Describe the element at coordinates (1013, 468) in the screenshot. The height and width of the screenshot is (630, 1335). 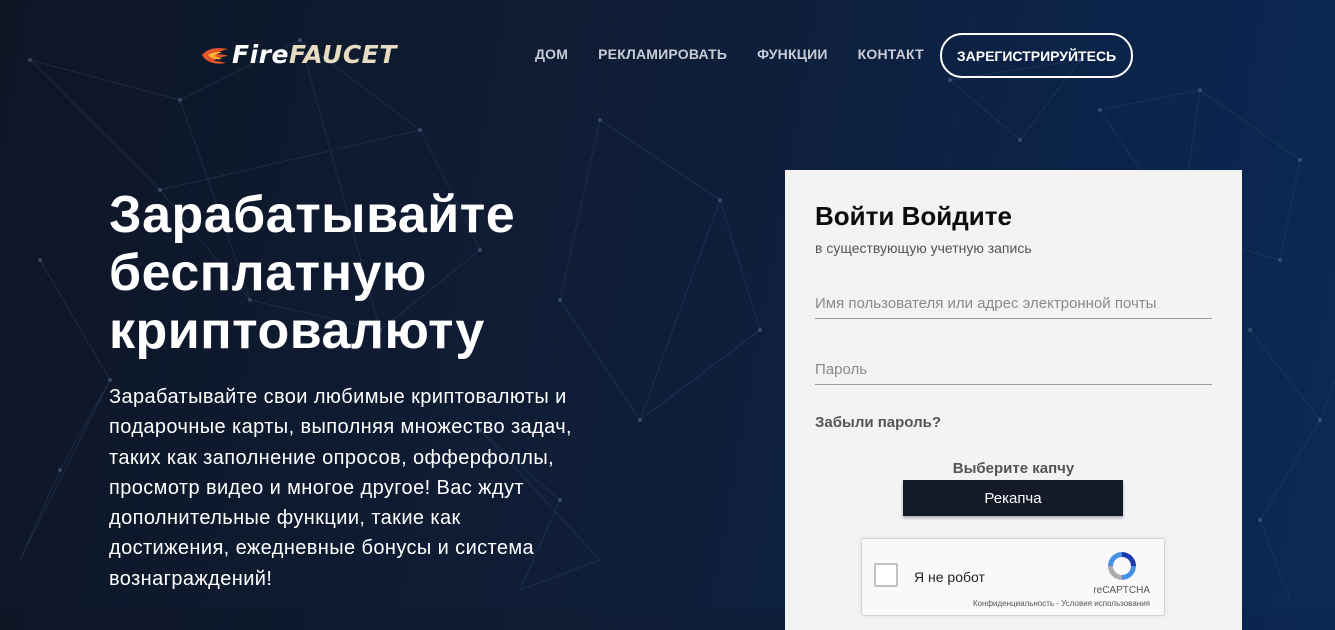
I see `captcha-select-label: Выберите капчу` at that location.